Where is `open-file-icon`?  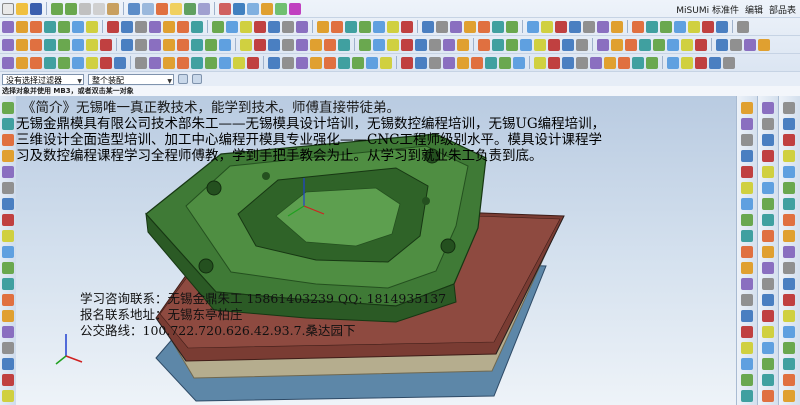
open-file-icon is located at coordinates (22, 8).